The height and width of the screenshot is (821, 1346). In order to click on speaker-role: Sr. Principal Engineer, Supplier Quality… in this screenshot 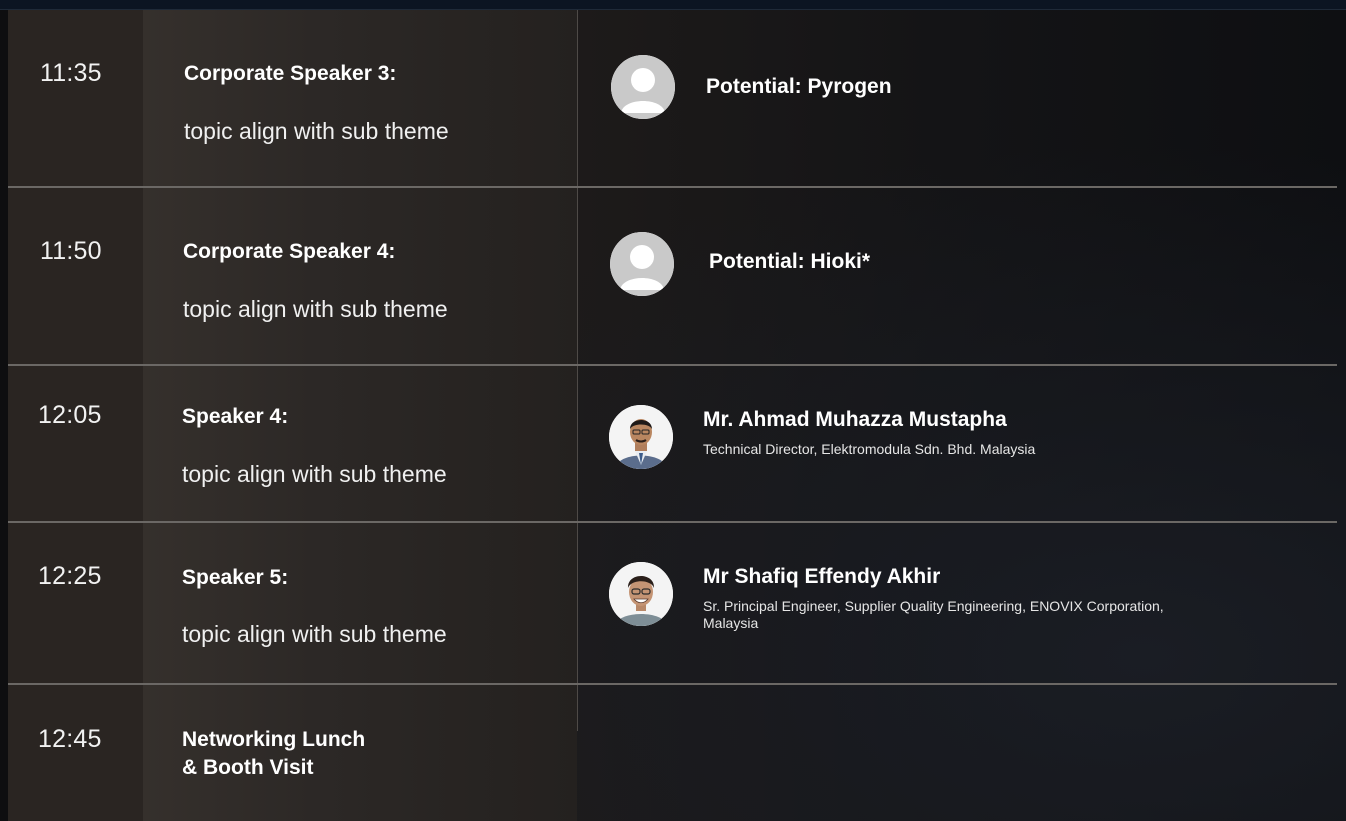, I will do `click(933, 614)`.